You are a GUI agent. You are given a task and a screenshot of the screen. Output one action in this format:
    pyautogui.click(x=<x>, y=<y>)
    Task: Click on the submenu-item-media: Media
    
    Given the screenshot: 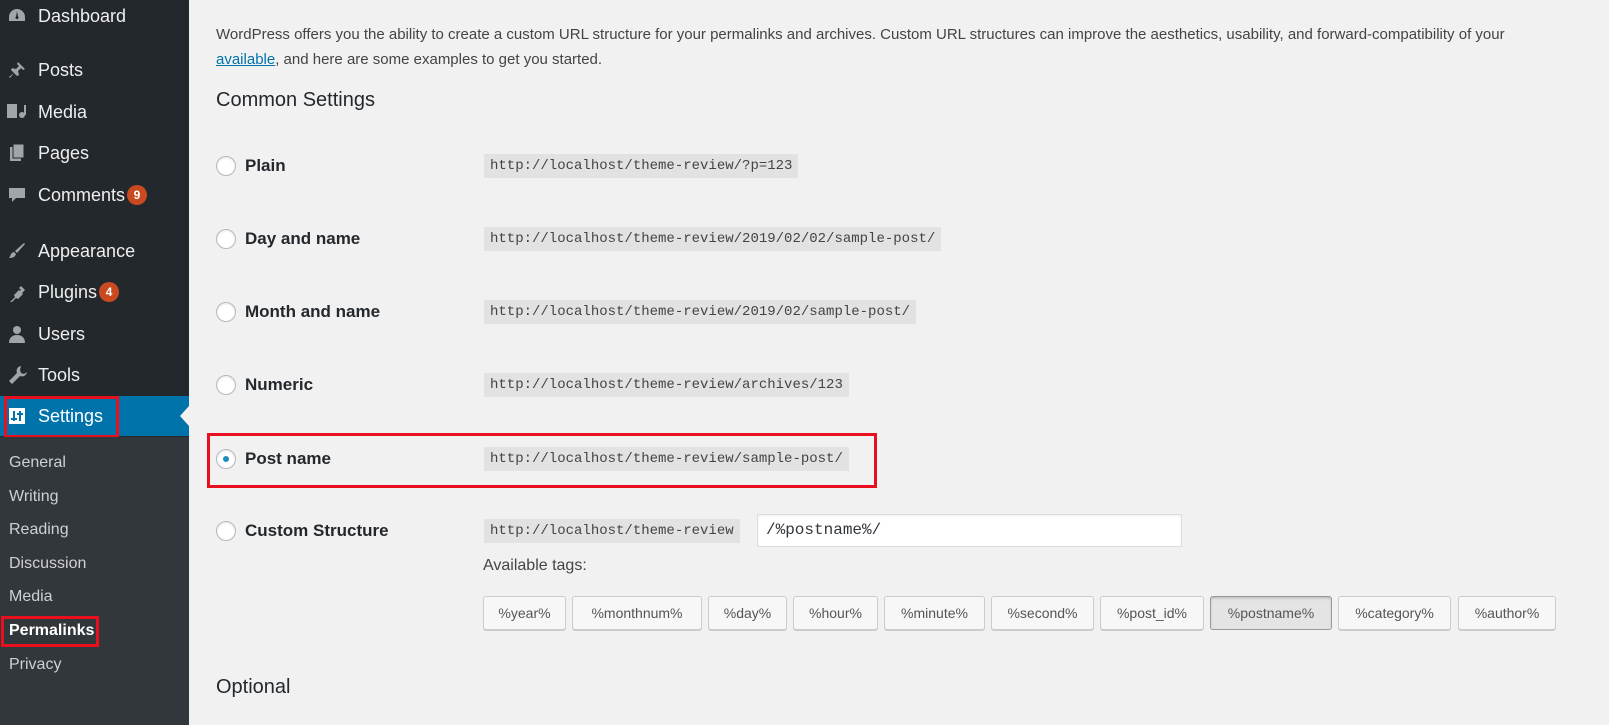 What is the action you would take?
    pyautogui.click(x=31, y=597)
    